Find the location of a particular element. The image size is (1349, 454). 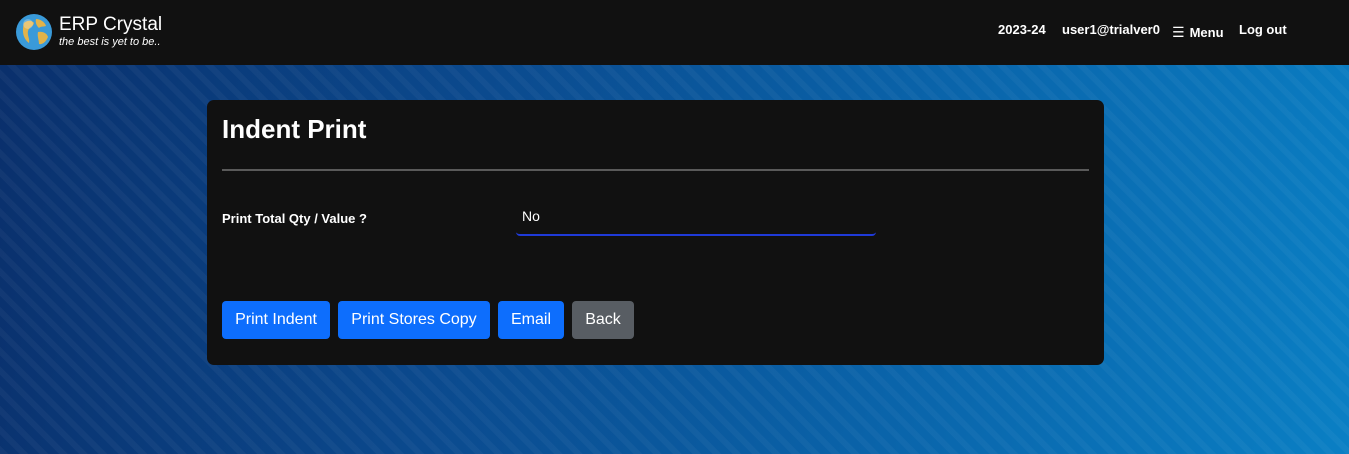

brand-tagline: the best is yet to be.. is located at coordinates (110, 42).